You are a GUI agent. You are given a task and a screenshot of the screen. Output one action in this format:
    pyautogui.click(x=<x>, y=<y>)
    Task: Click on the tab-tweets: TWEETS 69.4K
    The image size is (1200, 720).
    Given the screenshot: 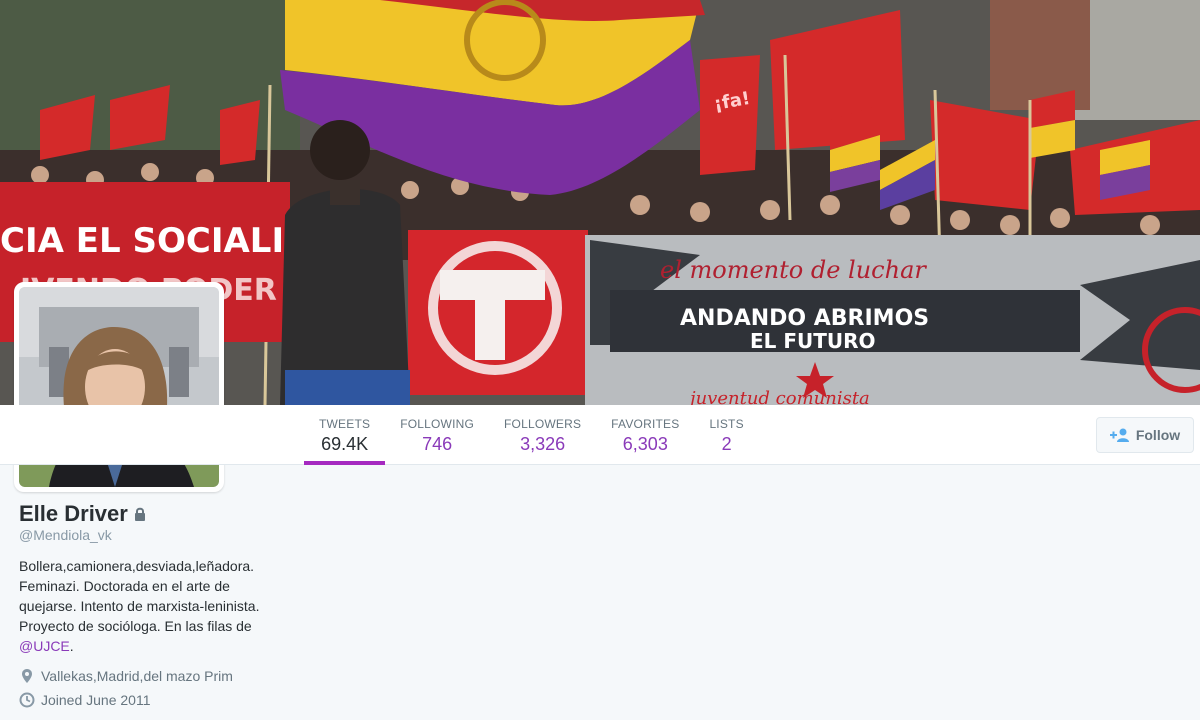 What is the action you would take?
    pyautogui.click(x=345, y=435)
    